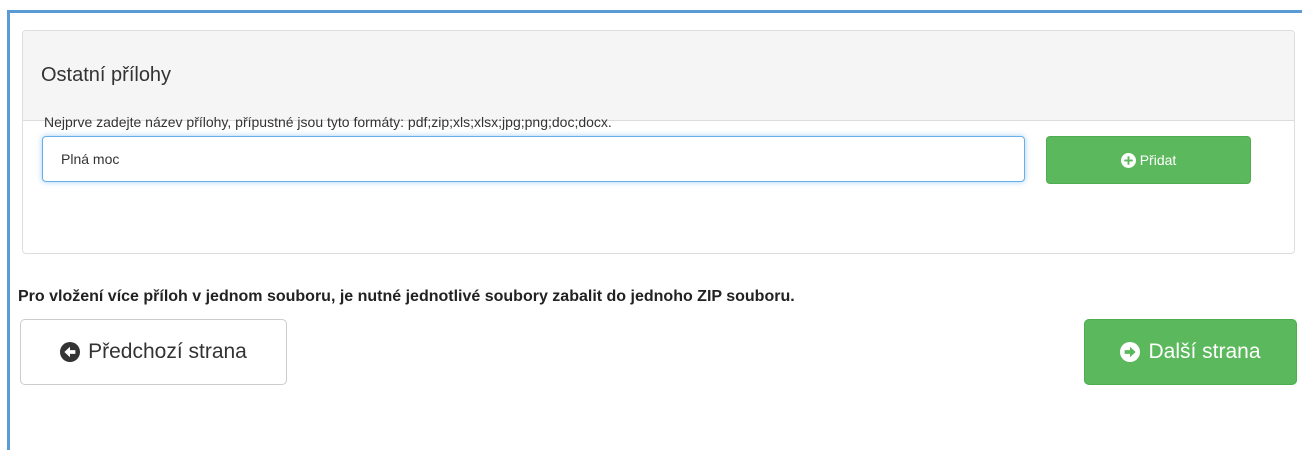  I want to click on add-button-label: Přidat, so click(1158, 160).